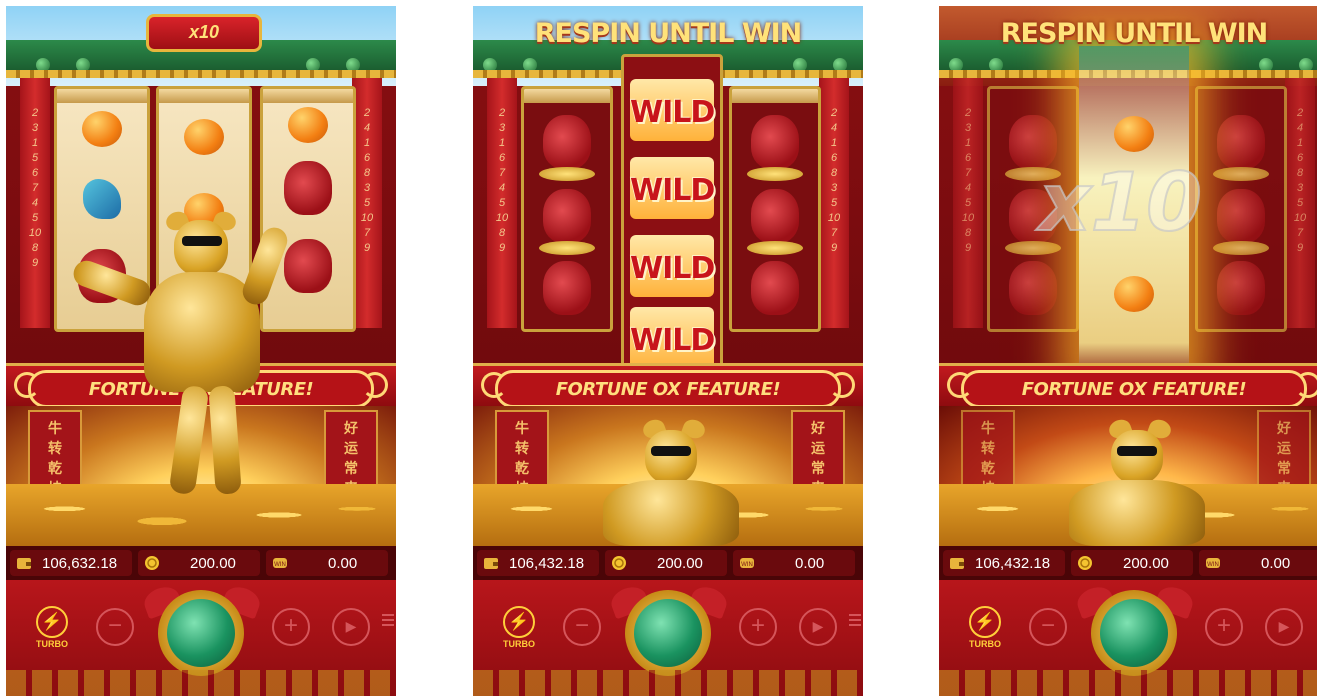  What do you see at coordinates (671, 513) in the screenshot?
I see `ox-torso` at bounding box center [671, 513].